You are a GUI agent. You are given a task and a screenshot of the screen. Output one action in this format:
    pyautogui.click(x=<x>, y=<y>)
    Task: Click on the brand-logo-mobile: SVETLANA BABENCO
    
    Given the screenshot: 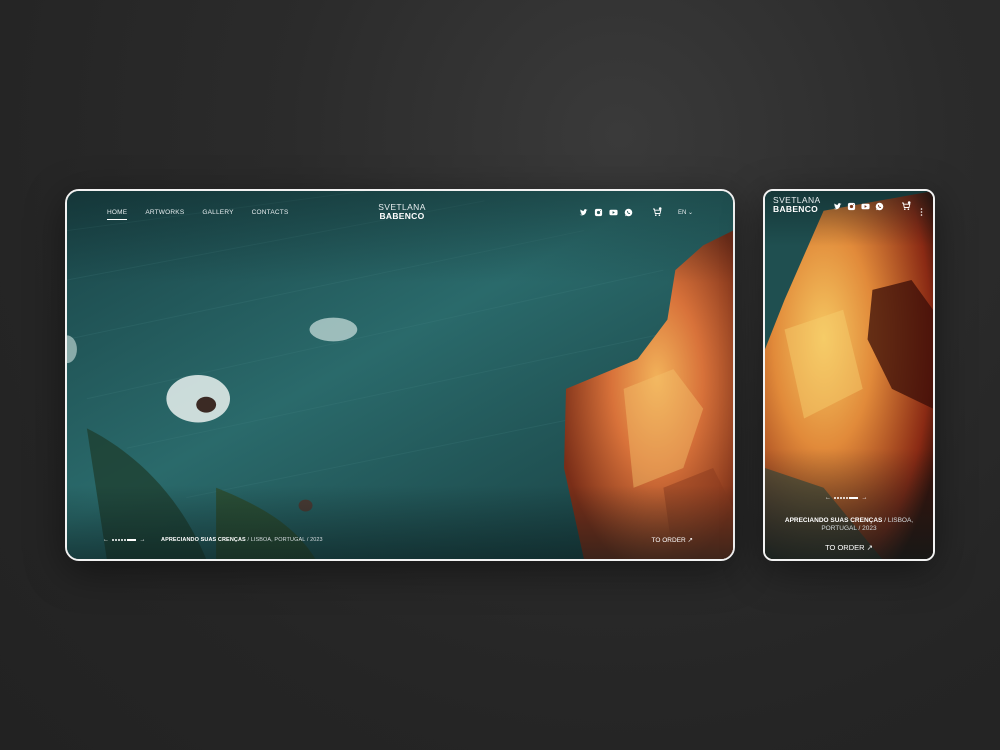 What is the action you would take?
    pyautogui.click(x=797, y=205)
    